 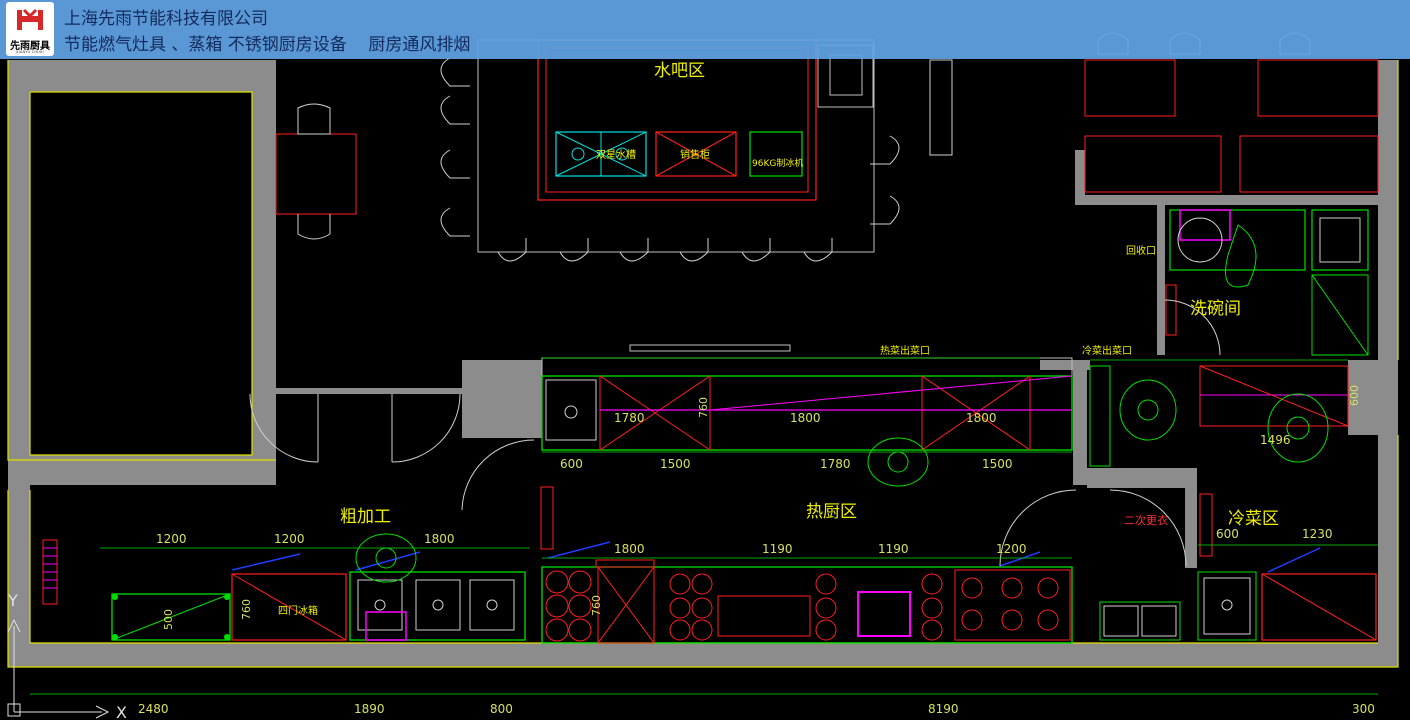 What do you see at coordinates (695, 154) in the screenshot?
I see `label-display: 销售柜` at bounding box center [695, 154].